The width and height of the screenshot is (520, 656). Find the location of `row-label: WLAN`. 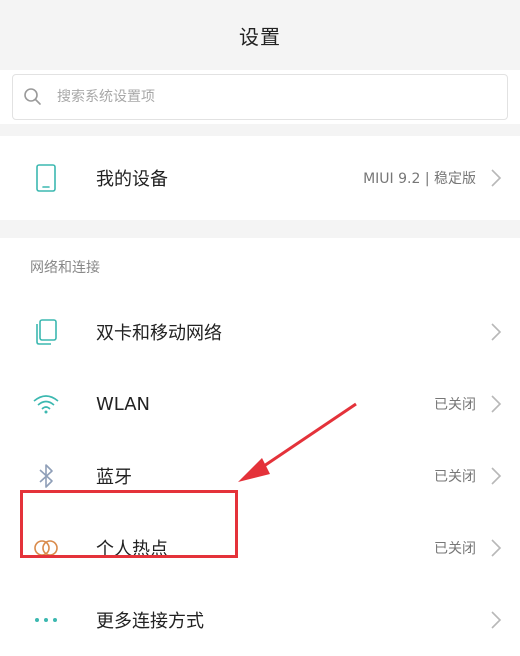

row-label: WLAN is located at coordinates (123, 404).